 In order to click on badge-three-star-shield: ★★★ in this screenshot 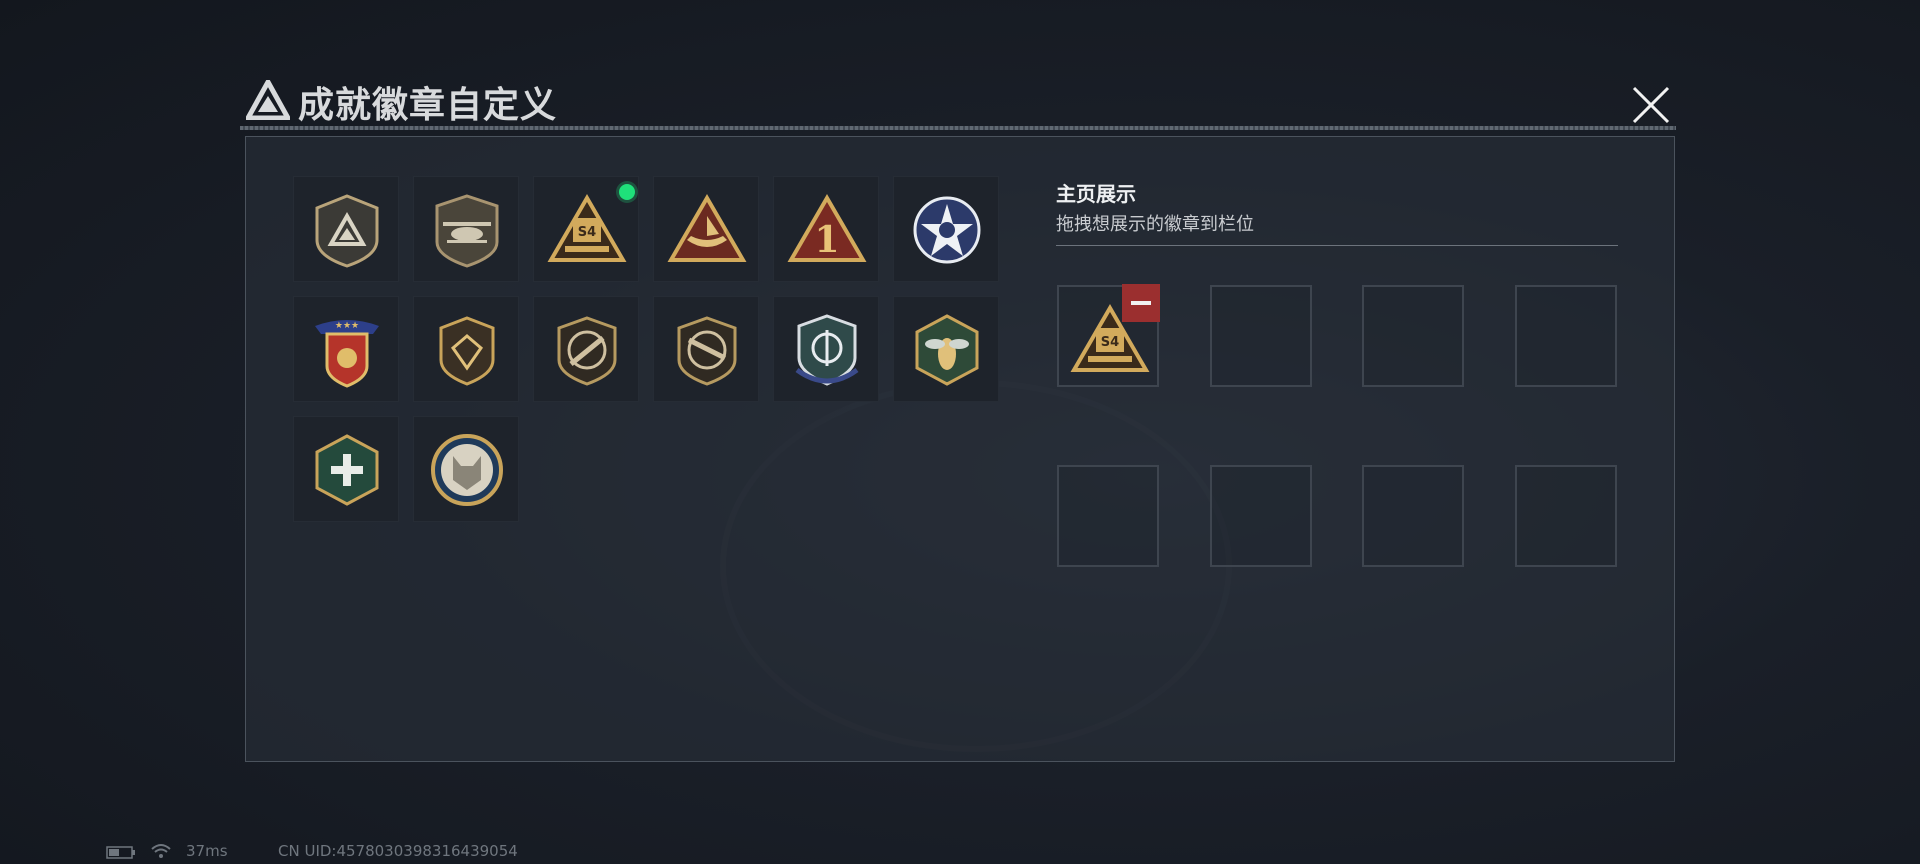, I will do `click(346, 349)`.